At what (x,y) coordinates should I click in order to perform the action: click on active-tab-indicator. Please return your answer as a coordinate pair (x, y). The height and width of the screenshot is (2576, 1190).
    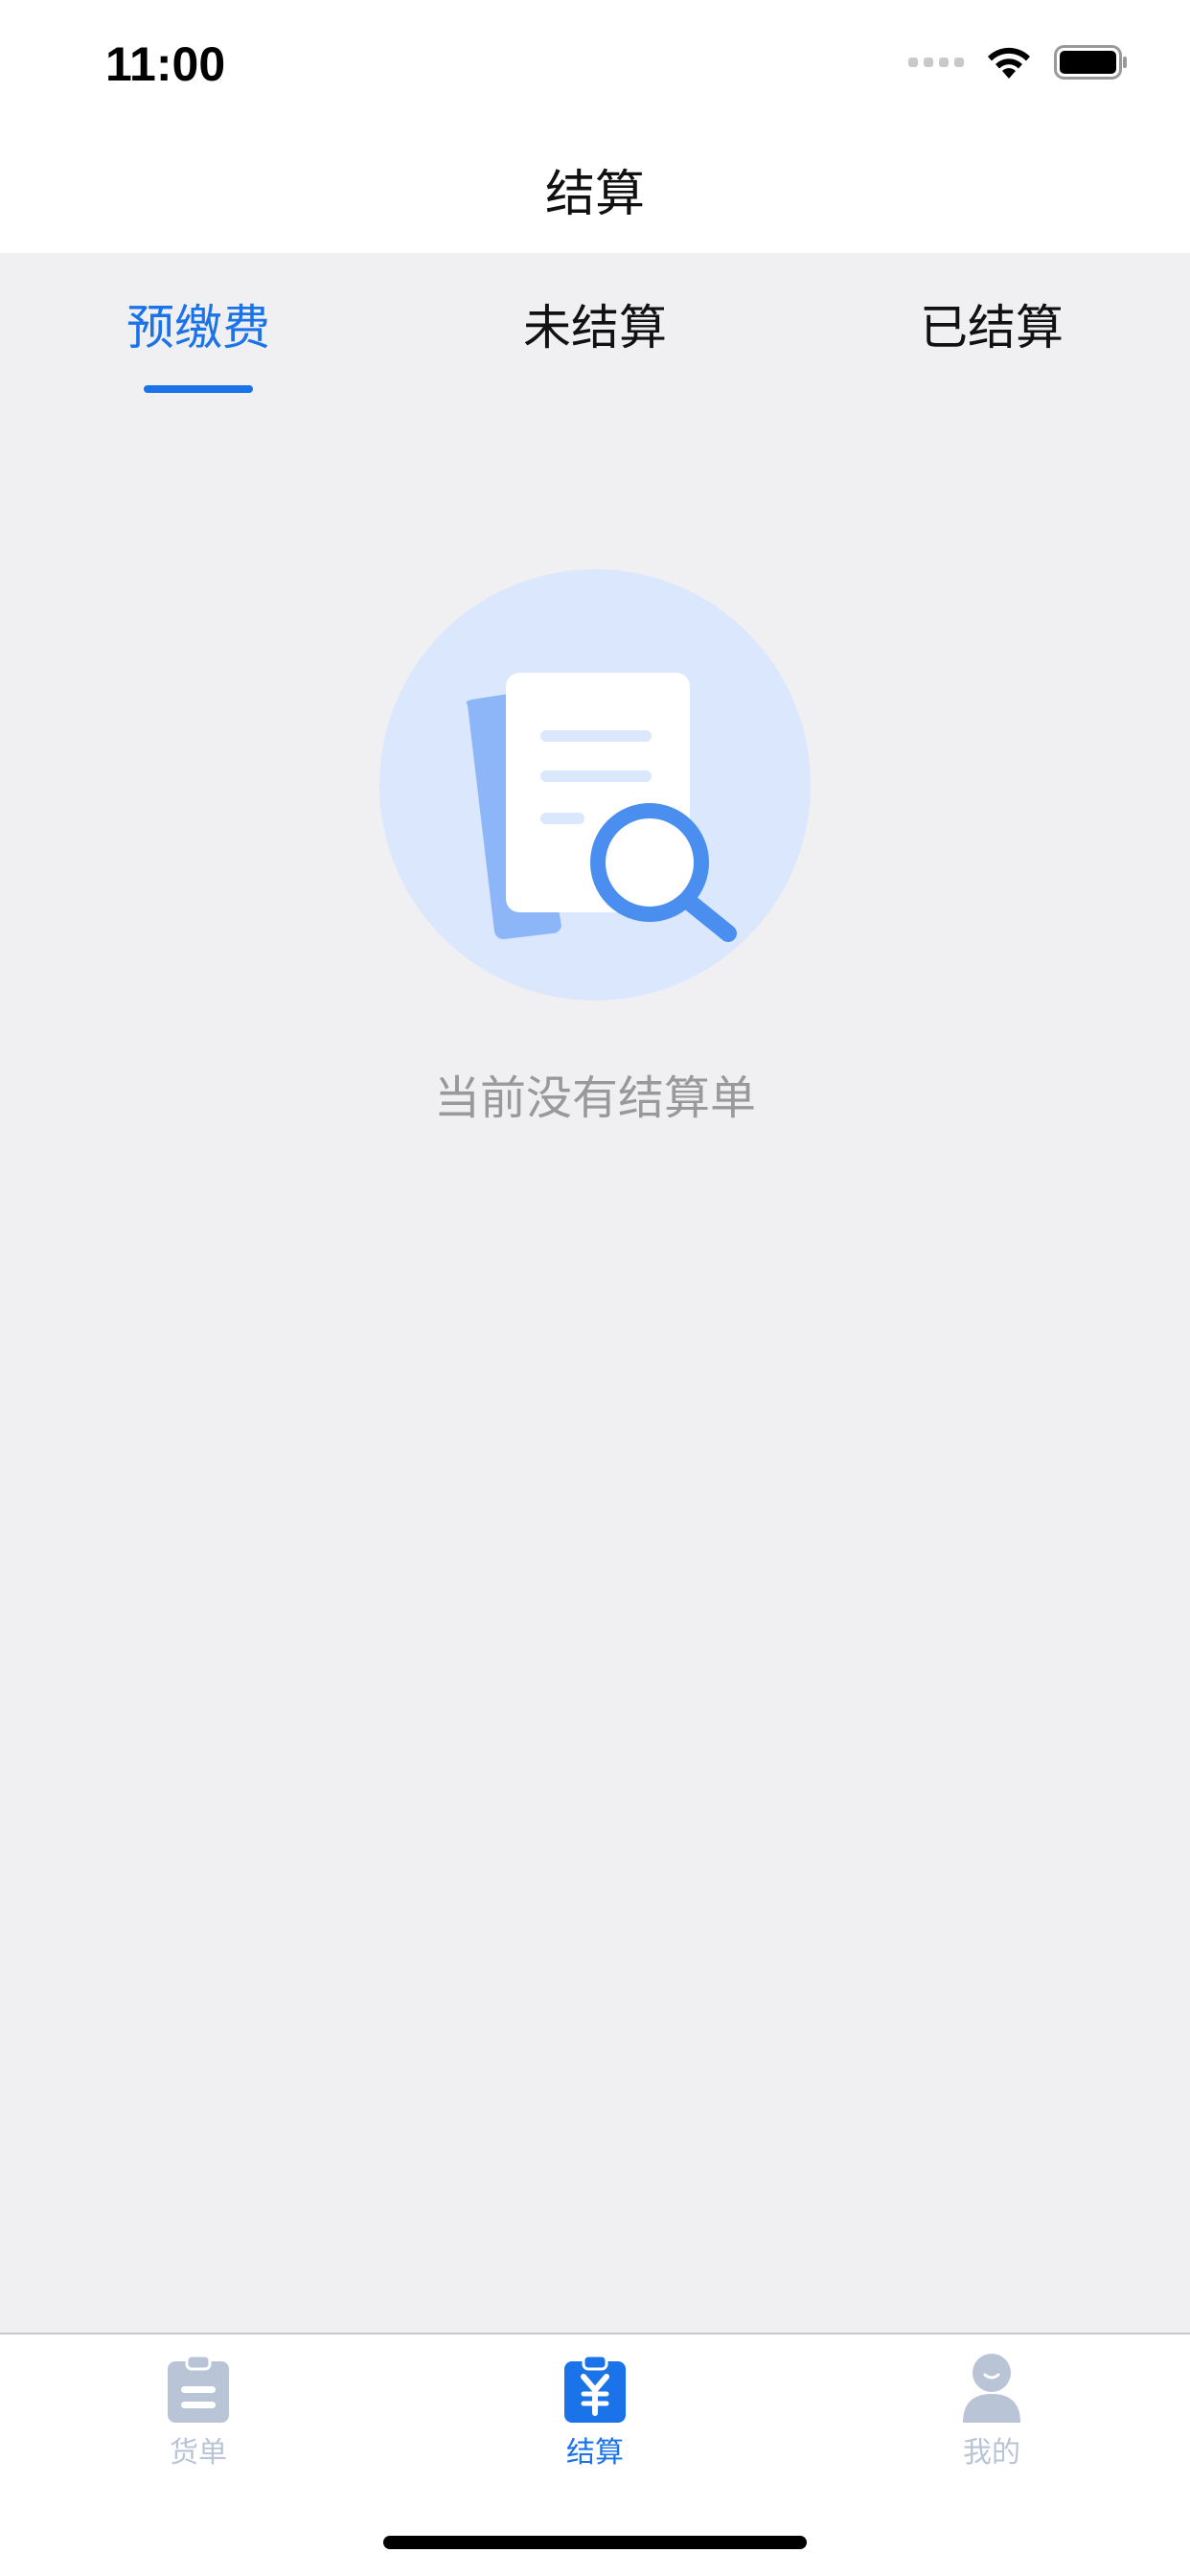
    Looking at the image, I should click on (199, 389).